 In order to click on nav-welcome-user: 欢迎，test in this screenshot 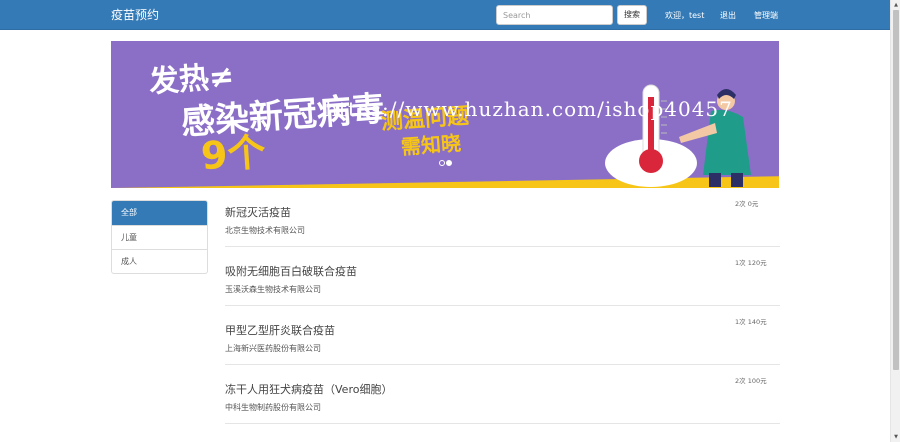, I will do `click(684, 15)`.